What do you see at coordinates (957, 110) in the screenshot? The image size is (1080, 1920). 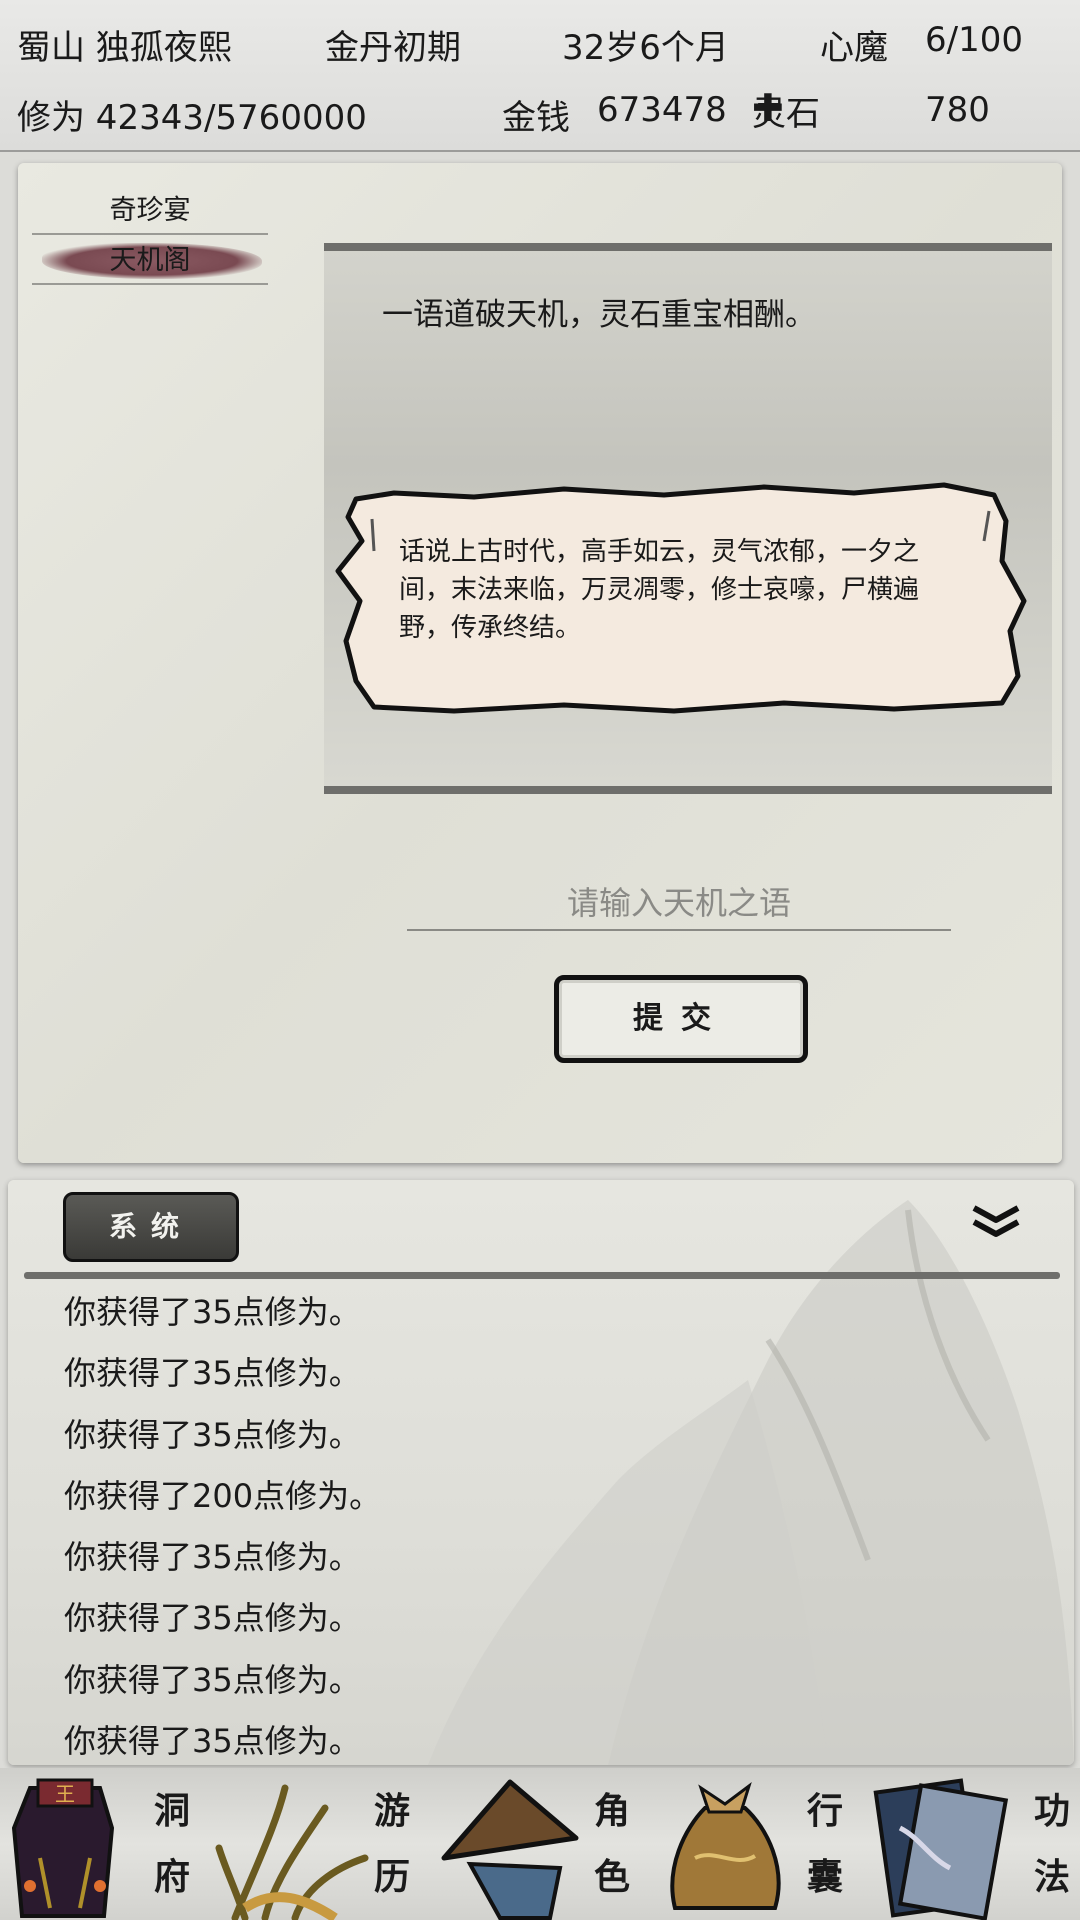 I see `spirit-stone-value: 780` at bounding box center [957, 110].